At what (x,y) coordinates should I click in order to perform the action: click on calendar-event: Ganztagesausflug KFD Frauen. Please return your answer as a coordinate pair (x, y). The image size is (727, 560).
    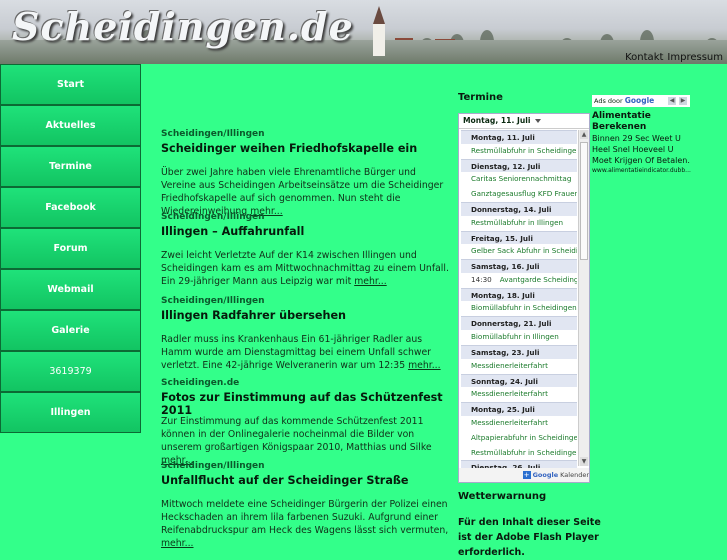
    Looking at the image, I should click on (519, 195).